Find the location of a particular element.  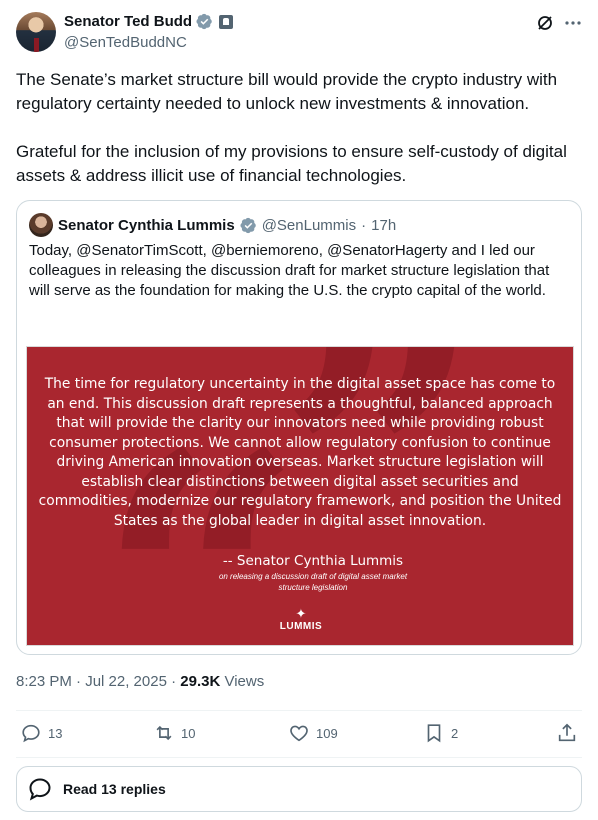

attribution-name: -- Senator Cynthia Lummis is located at coordinates (313, 561).